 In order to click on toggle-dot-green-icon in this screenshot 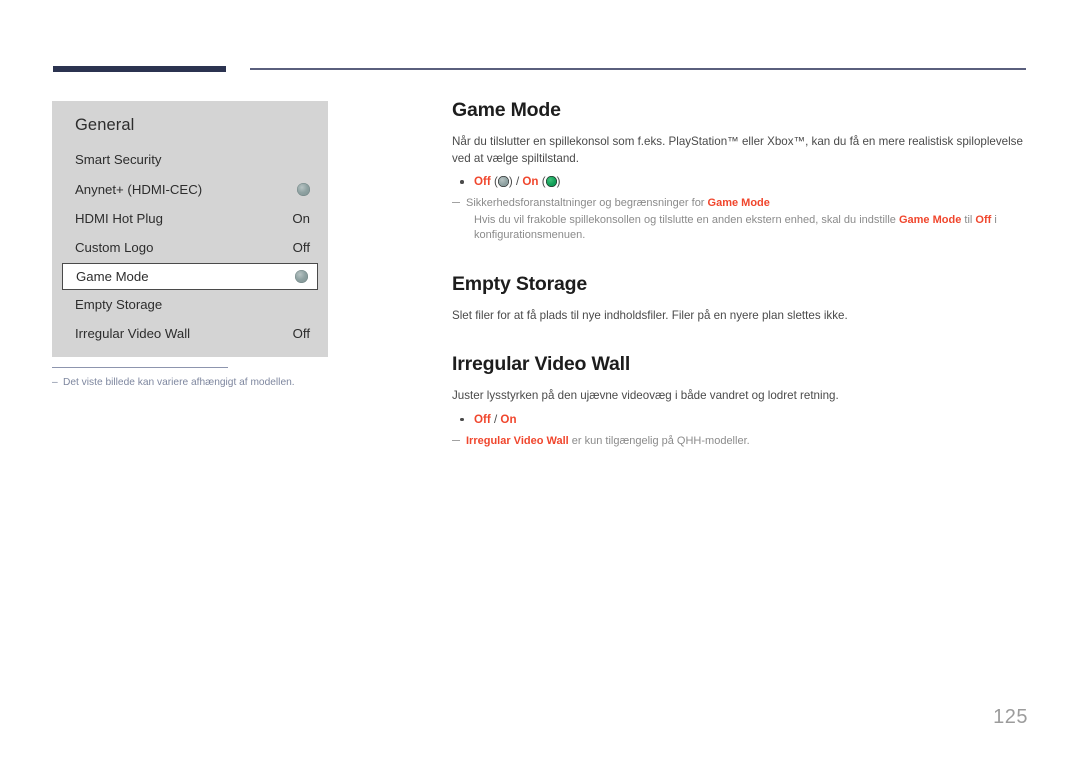, I will do `click(551, 182)`.